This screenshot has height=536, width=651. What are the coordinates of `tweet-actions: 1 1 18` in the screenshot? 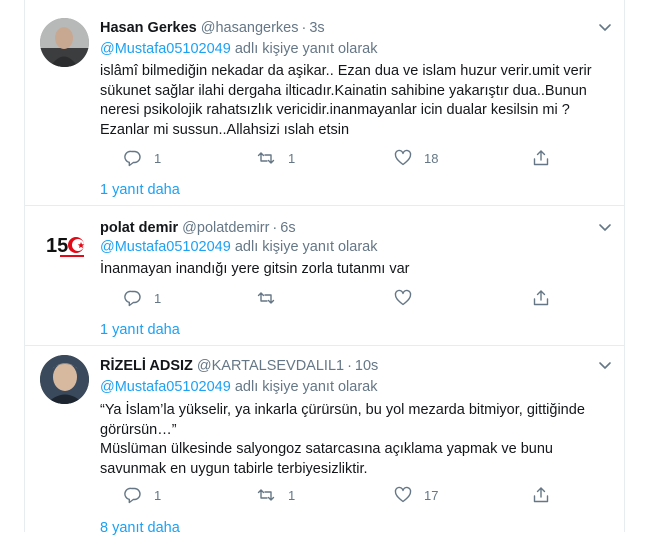 It's located at (324, 158).